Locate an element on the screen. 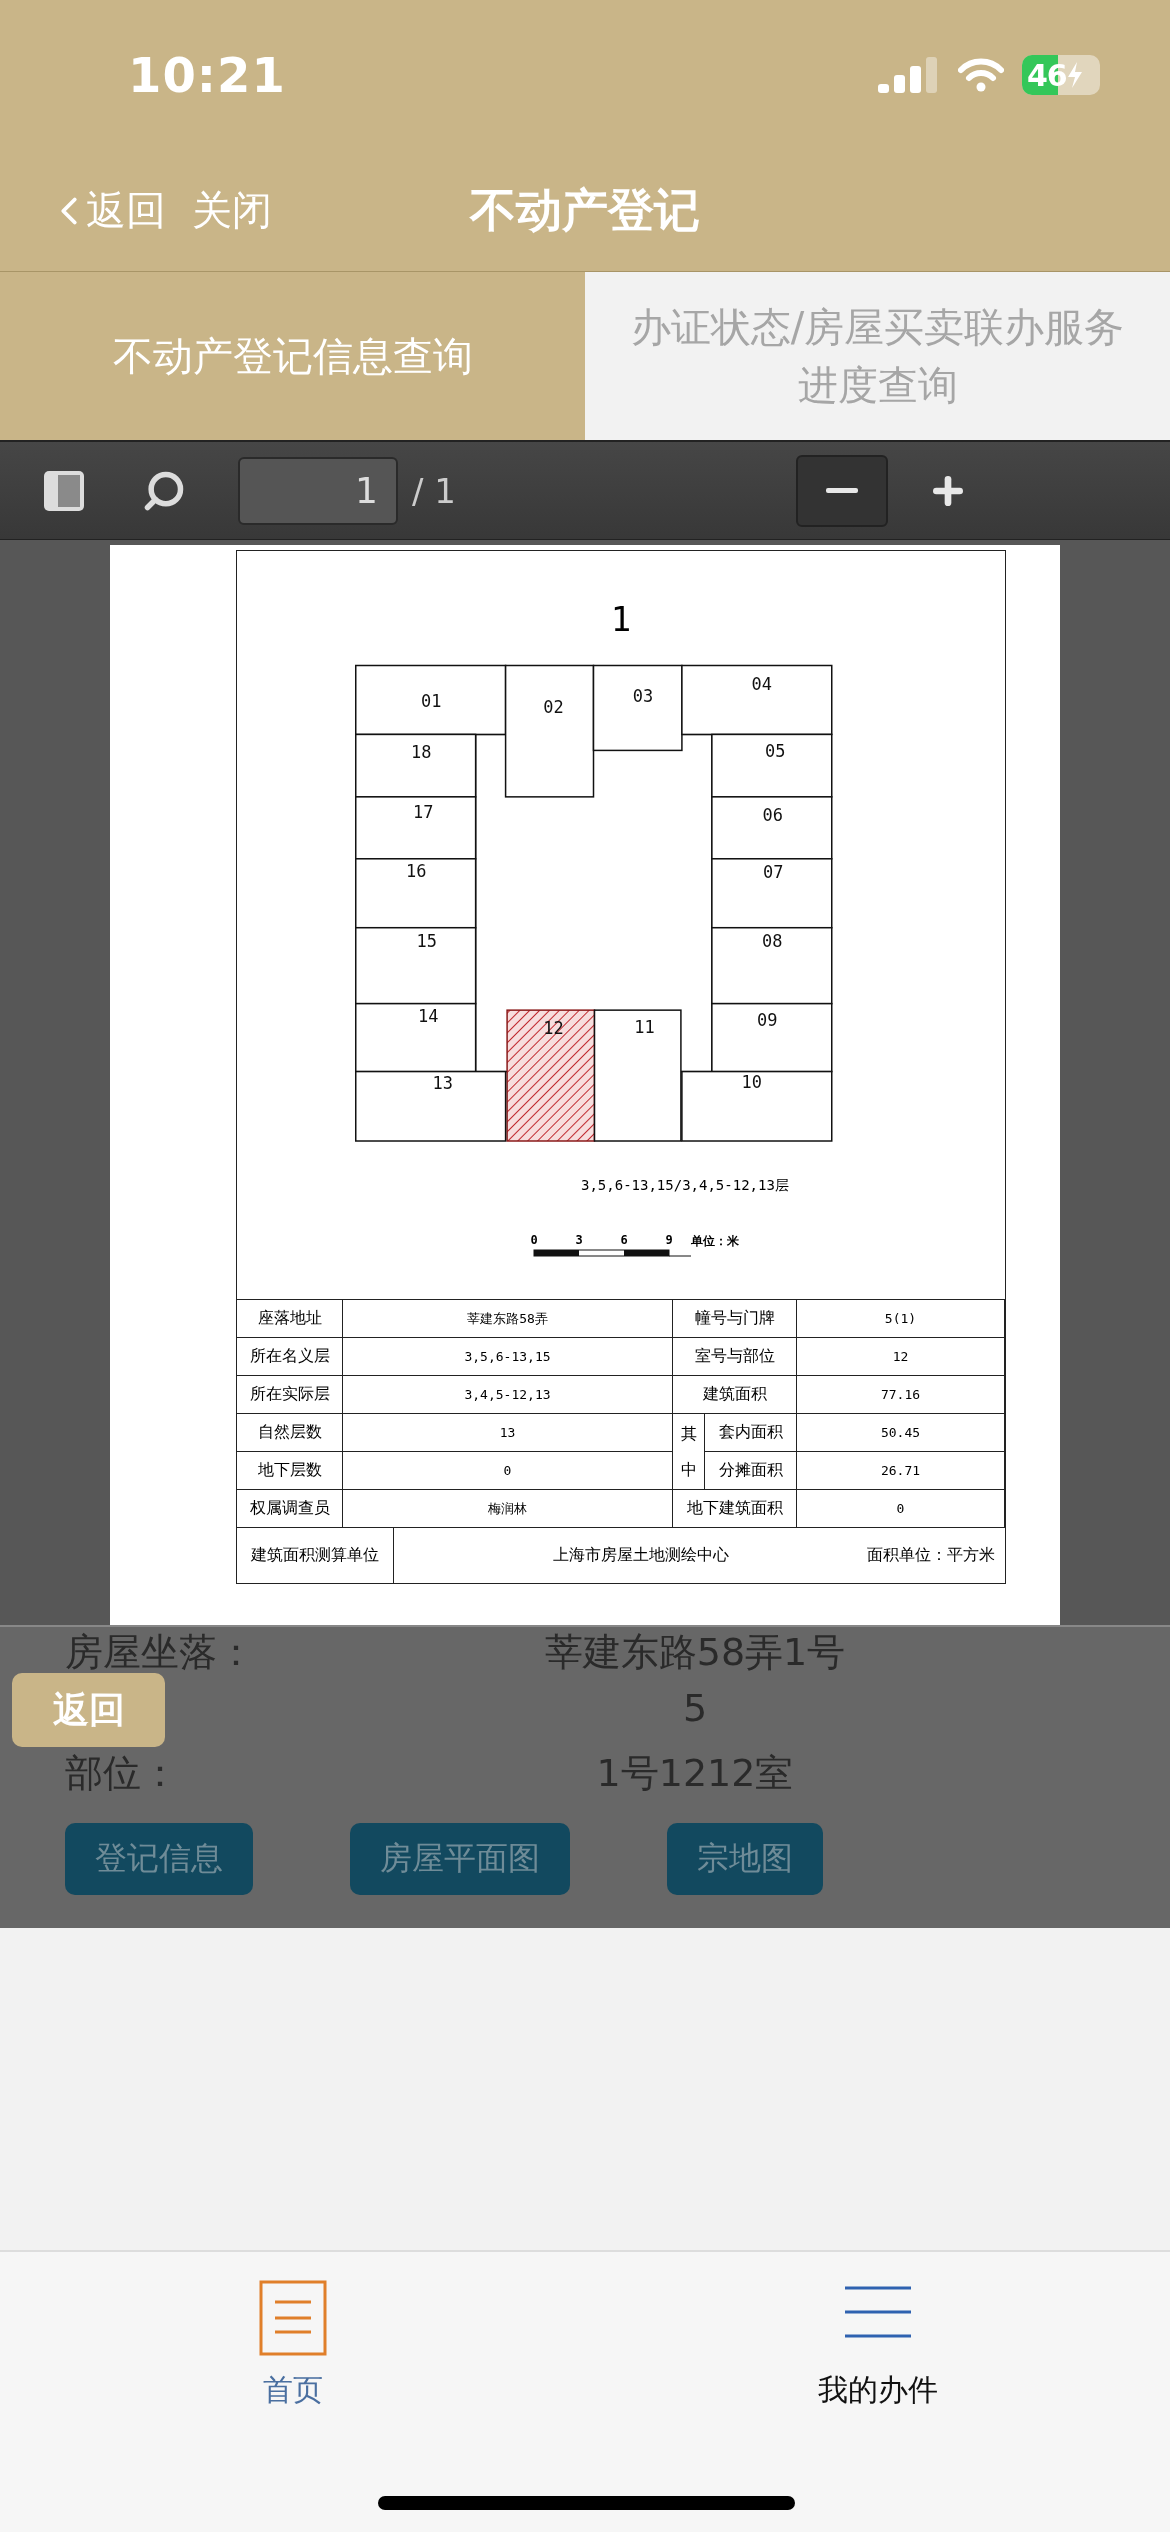 Image resolution: width=1170 pixels, height=2532 pixels. table-cell: 莘建东路58弄 is located at coordinates (508, 1319).